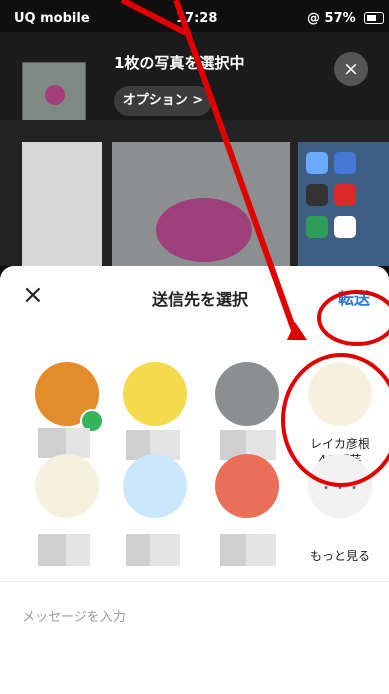 Image resolution: width=389 pixels, height=694 pixels. Describe the element at coordinates (52, 18) in the screenshot. I see `carrier-label: UQ mobile` at that location.